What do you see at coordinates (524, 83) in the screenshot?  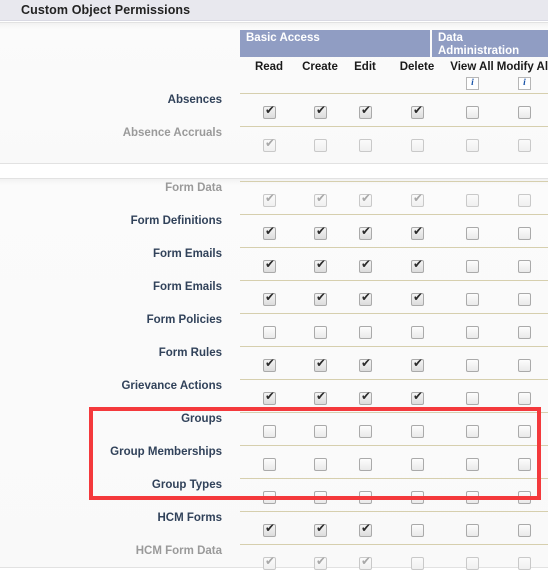 I see `info-icon-modify-all: i` at bounding box center [524, 83].